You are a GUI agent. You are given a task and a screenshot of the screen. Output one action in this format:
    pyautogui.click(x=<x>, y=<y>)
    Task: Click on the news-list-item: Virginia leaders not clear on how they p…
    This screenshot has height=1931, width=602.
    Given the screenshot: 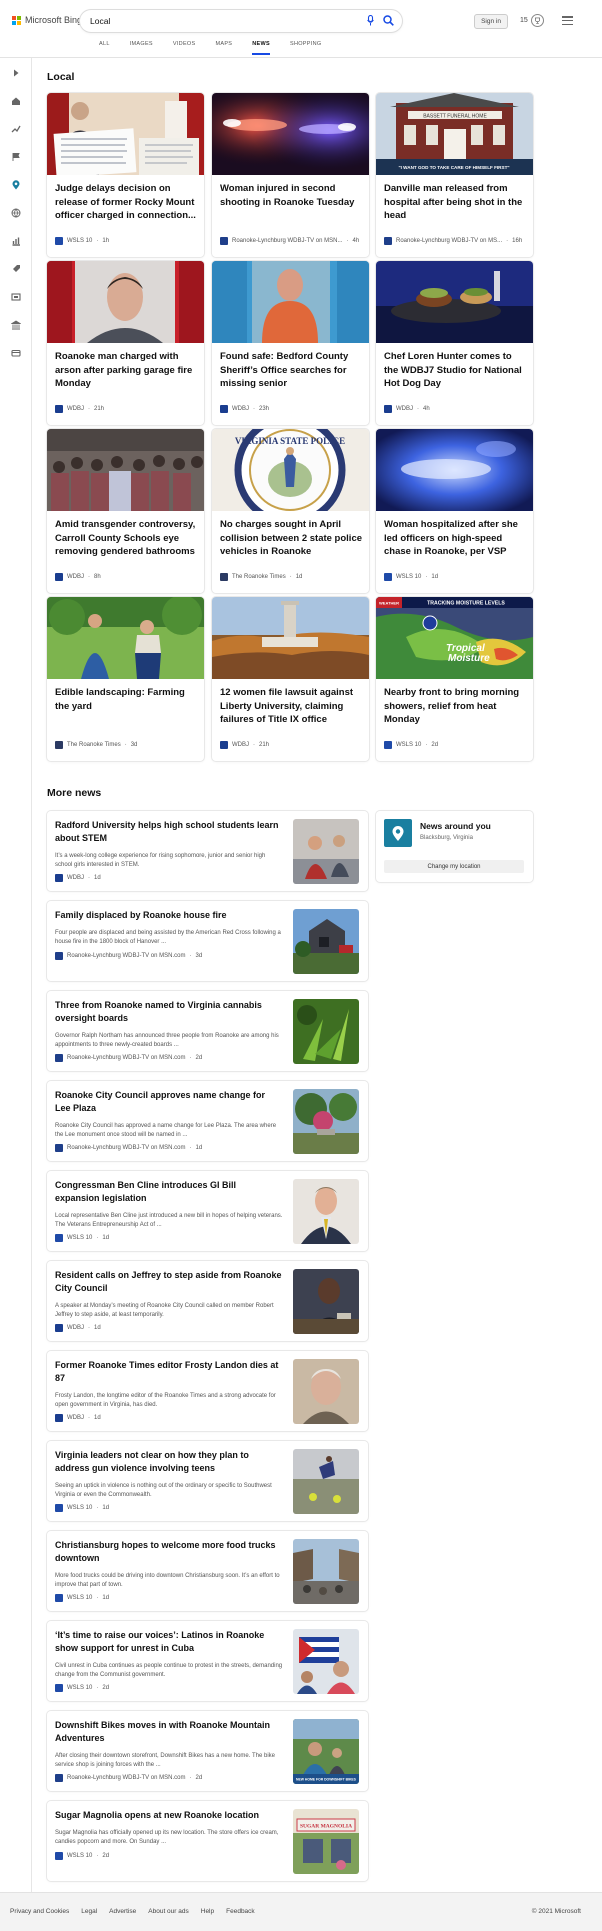 What is the action you would take?
    pyautogui.click(x=207, y=1481)
    